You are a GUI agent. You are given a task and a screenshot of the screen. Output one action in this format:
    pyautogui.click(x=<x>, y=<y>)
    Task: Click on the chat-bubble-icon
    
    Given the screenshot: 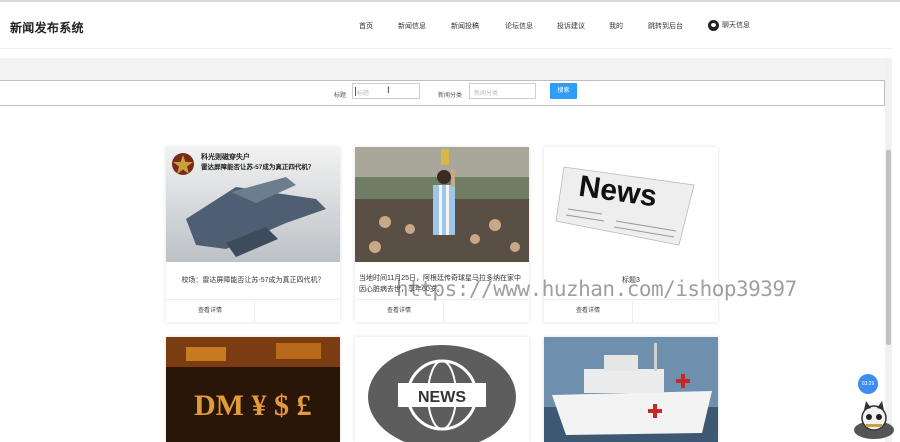 What is the action you would take?
    pyautogui.click(x=713, y=25)
    